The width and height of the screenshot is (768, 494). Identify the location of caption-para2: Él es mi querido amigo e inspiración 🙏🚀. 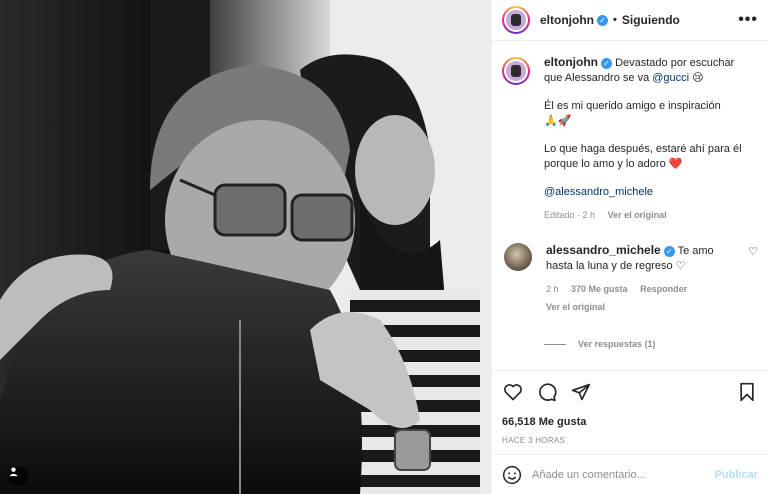
(632, 113).